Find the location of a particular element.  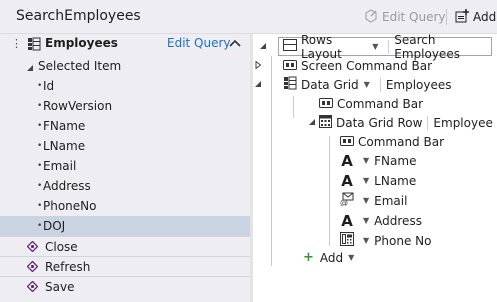

selected-item-node: Selected Item is located at coordinates (125, 66).